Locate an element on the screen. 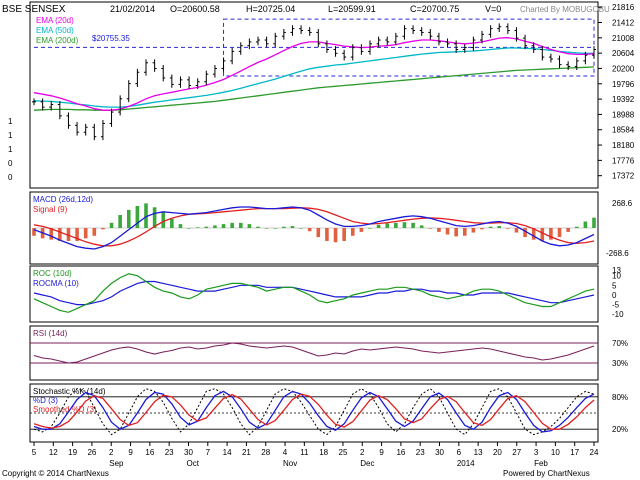 The width and height of the screenshot is (640, 480). price-tick-label: 21412 is located at coordinates (623, 23).